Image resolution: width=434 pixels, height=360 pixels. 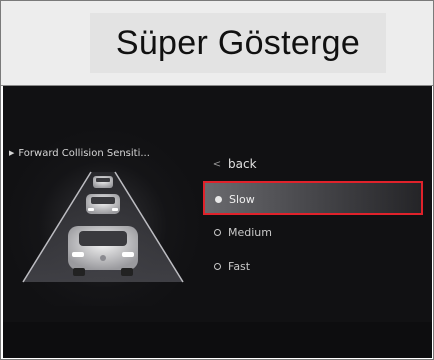 I want to click on title-box: Süper Gösterge, so click(x=238, y=43).